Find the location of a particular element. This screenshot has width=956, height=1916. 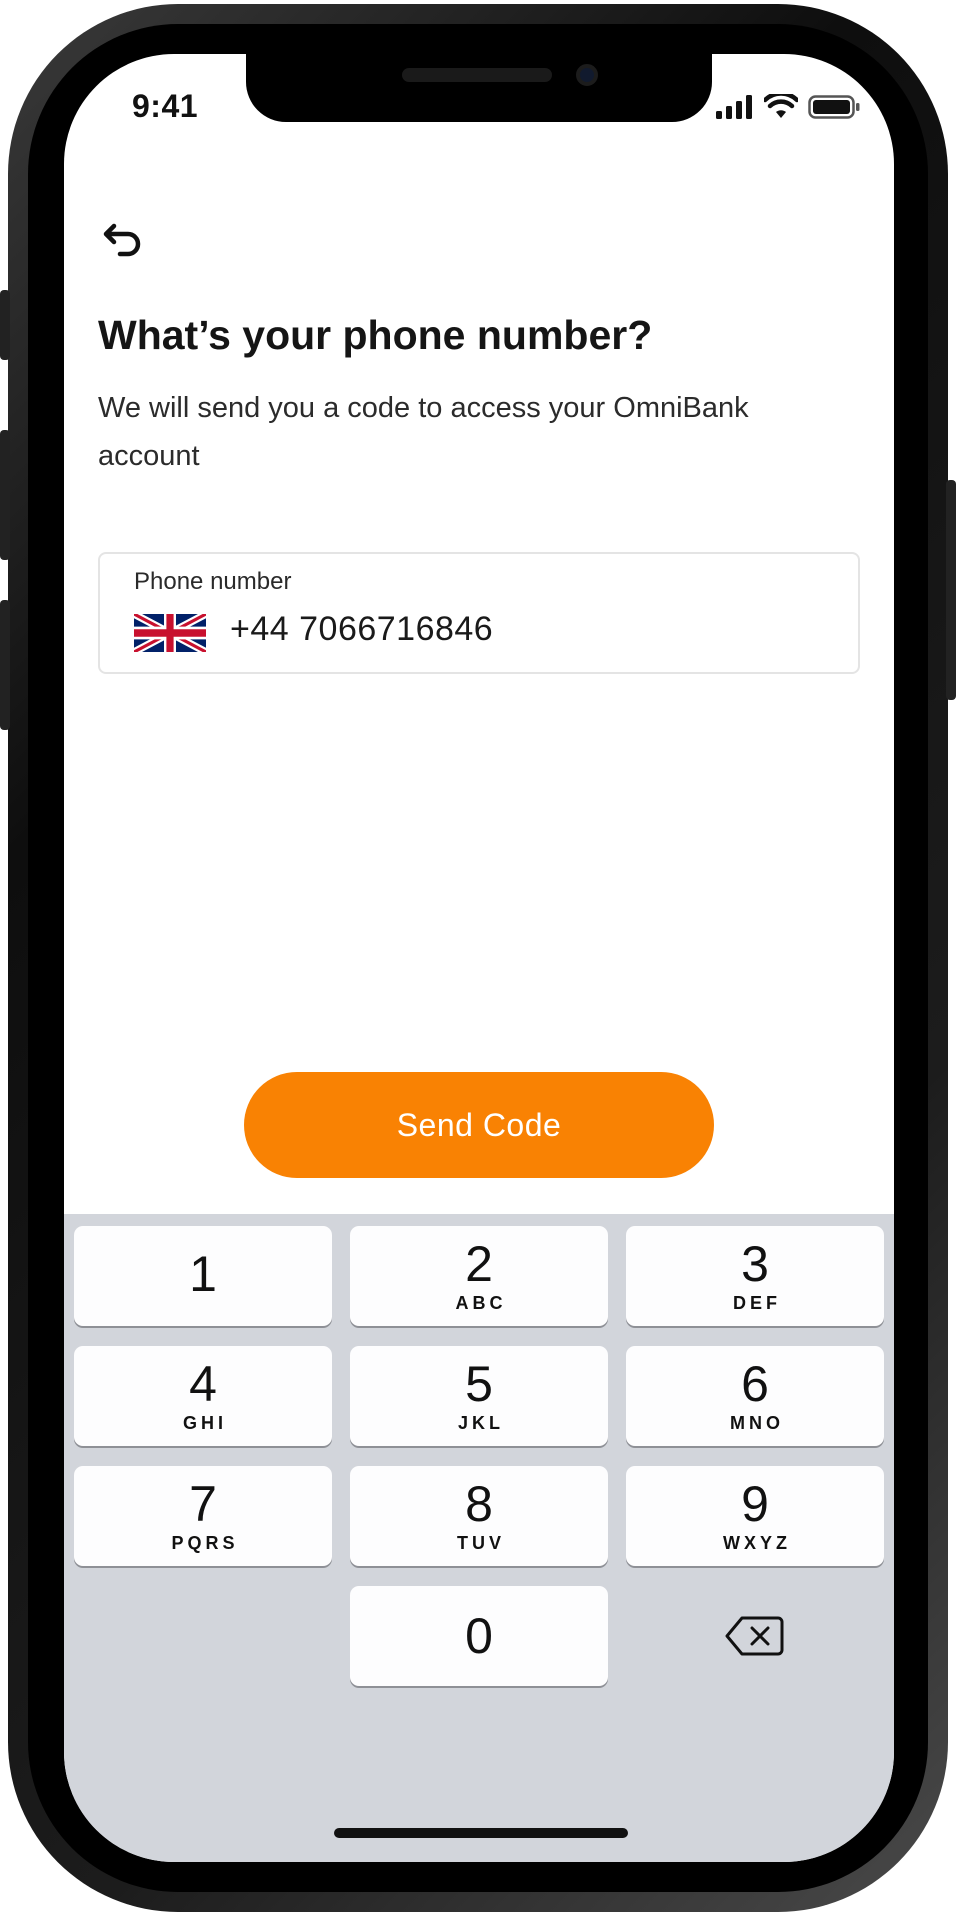

volume-up-button is located at coordinates (5, 495).